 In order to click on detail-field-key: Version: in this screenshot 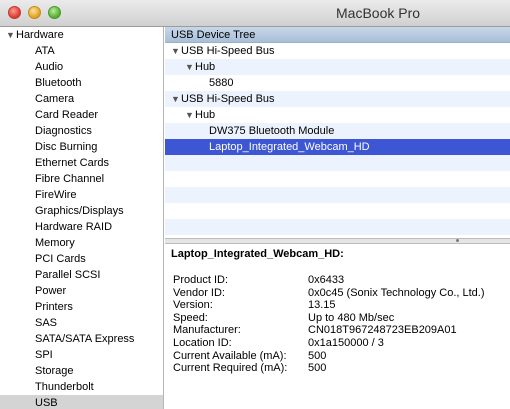, I will do `click(193, 305)`.